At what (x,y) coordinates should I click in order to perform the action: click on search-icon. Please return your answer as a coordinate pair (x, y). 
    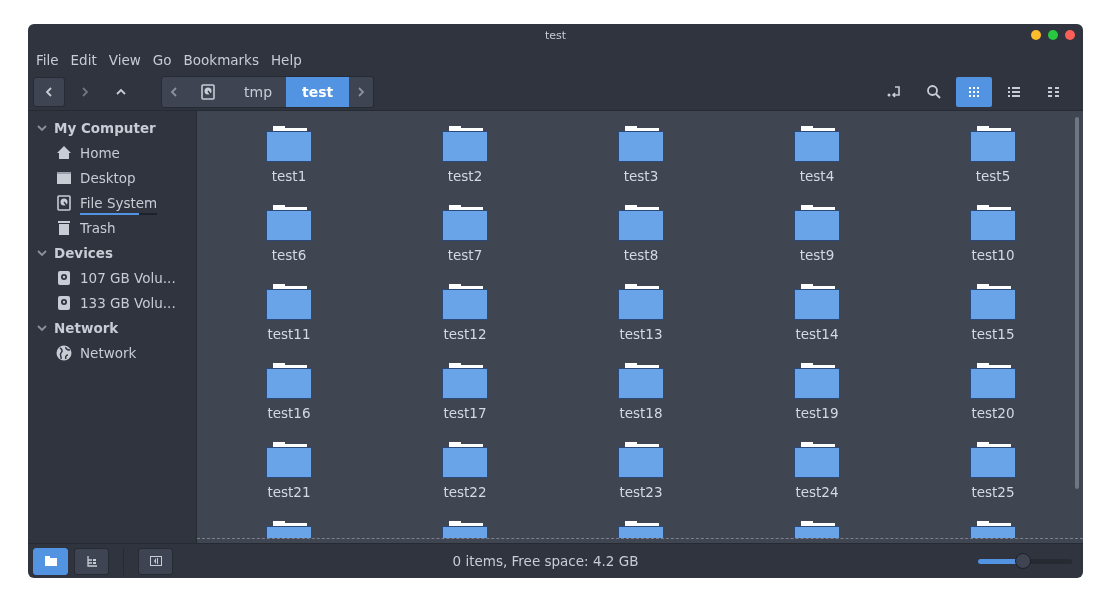
    Looking at the image, I should click on (934, 92).